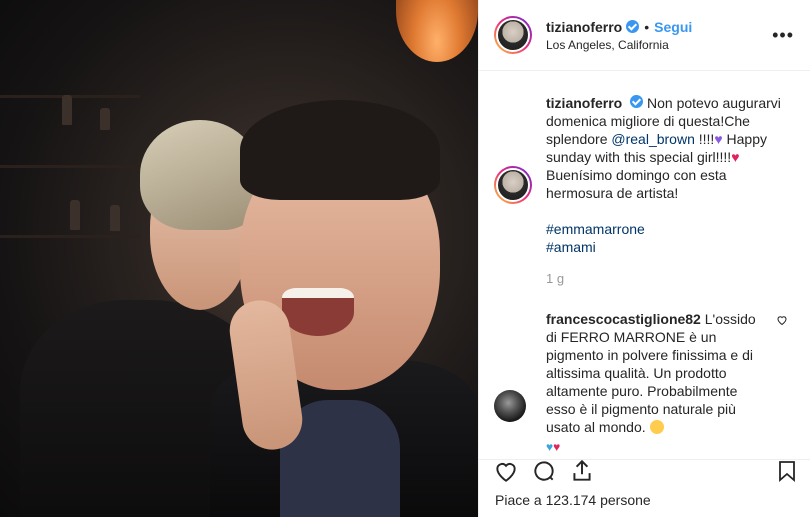 This screenshot has height=517, width=810. Describe the element at coordinates (718, 139) in the screenshot. I see `purple-heart-icon: ♥` at that location.